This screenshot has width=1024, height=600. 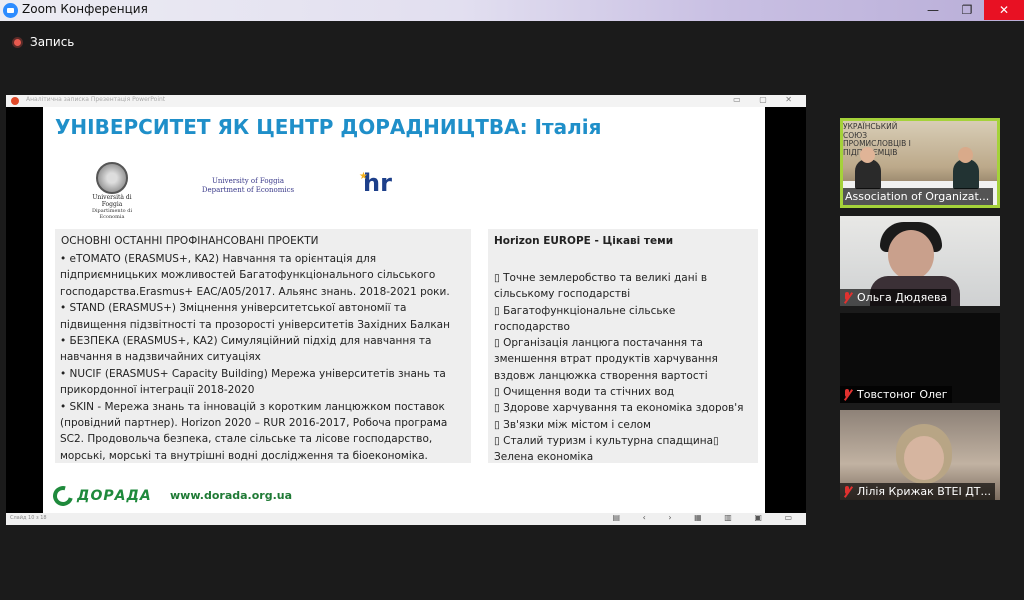 I want to click on presentation-window-controls-icon: ▭ ▢ ✕, so click(x=766, y=99).